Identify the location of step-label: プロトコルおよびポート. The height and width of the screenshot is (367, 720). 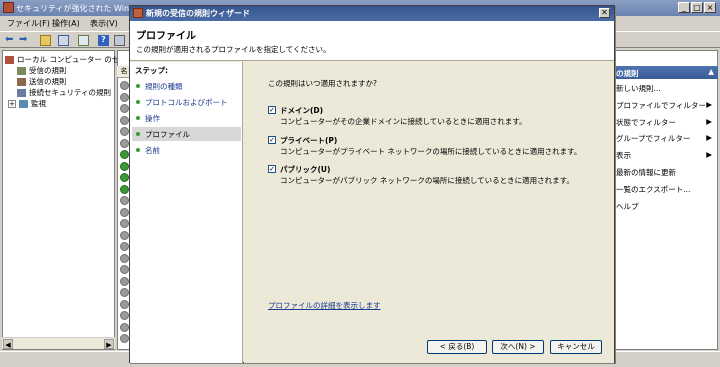
(186, 102).